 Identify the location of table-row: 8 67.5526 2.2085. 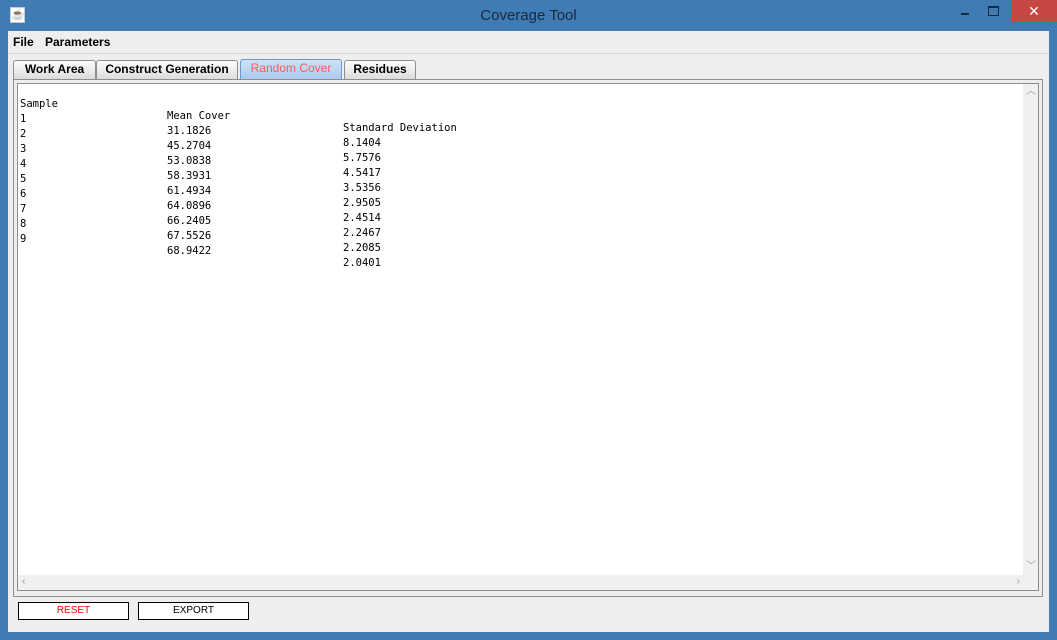
(200, 230).